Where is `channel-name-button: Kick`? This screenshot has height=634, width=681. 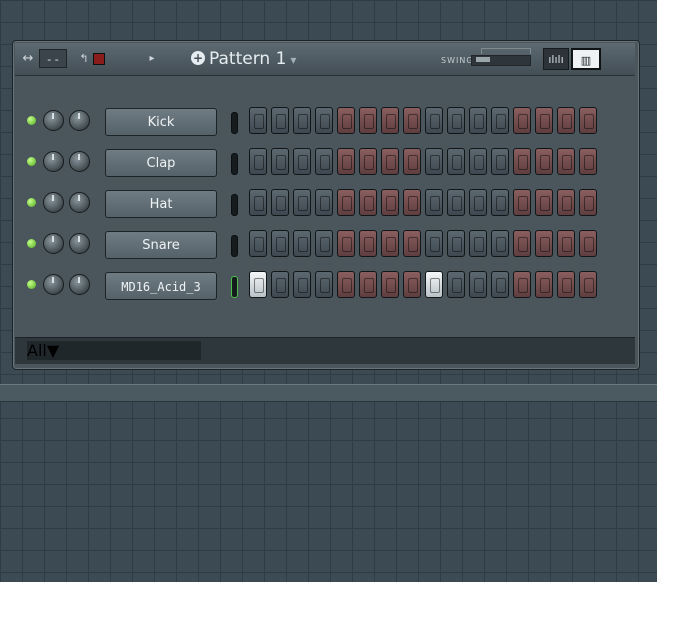
channel-name-button: Kick is located at coordinates (161, 122).